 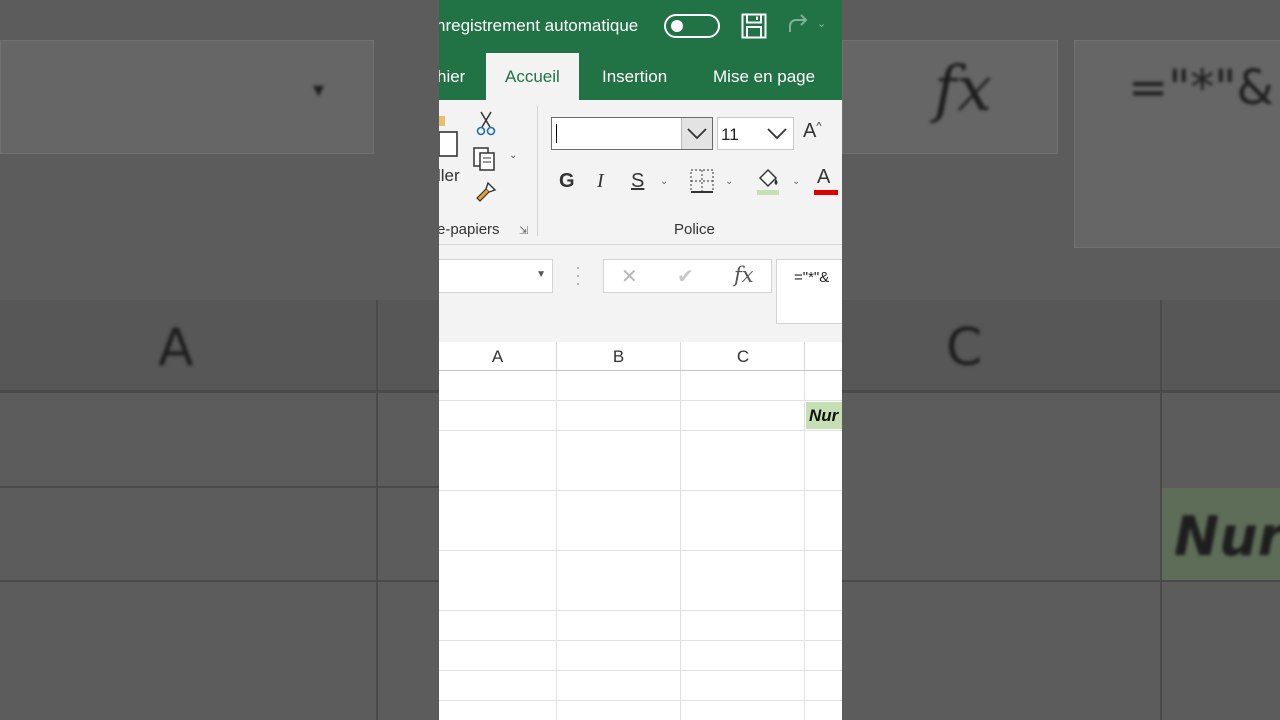 What do you see at coordinates (677, 26) in the screenshot?
I see `toggle-knob` at bounding box center [677, 26].